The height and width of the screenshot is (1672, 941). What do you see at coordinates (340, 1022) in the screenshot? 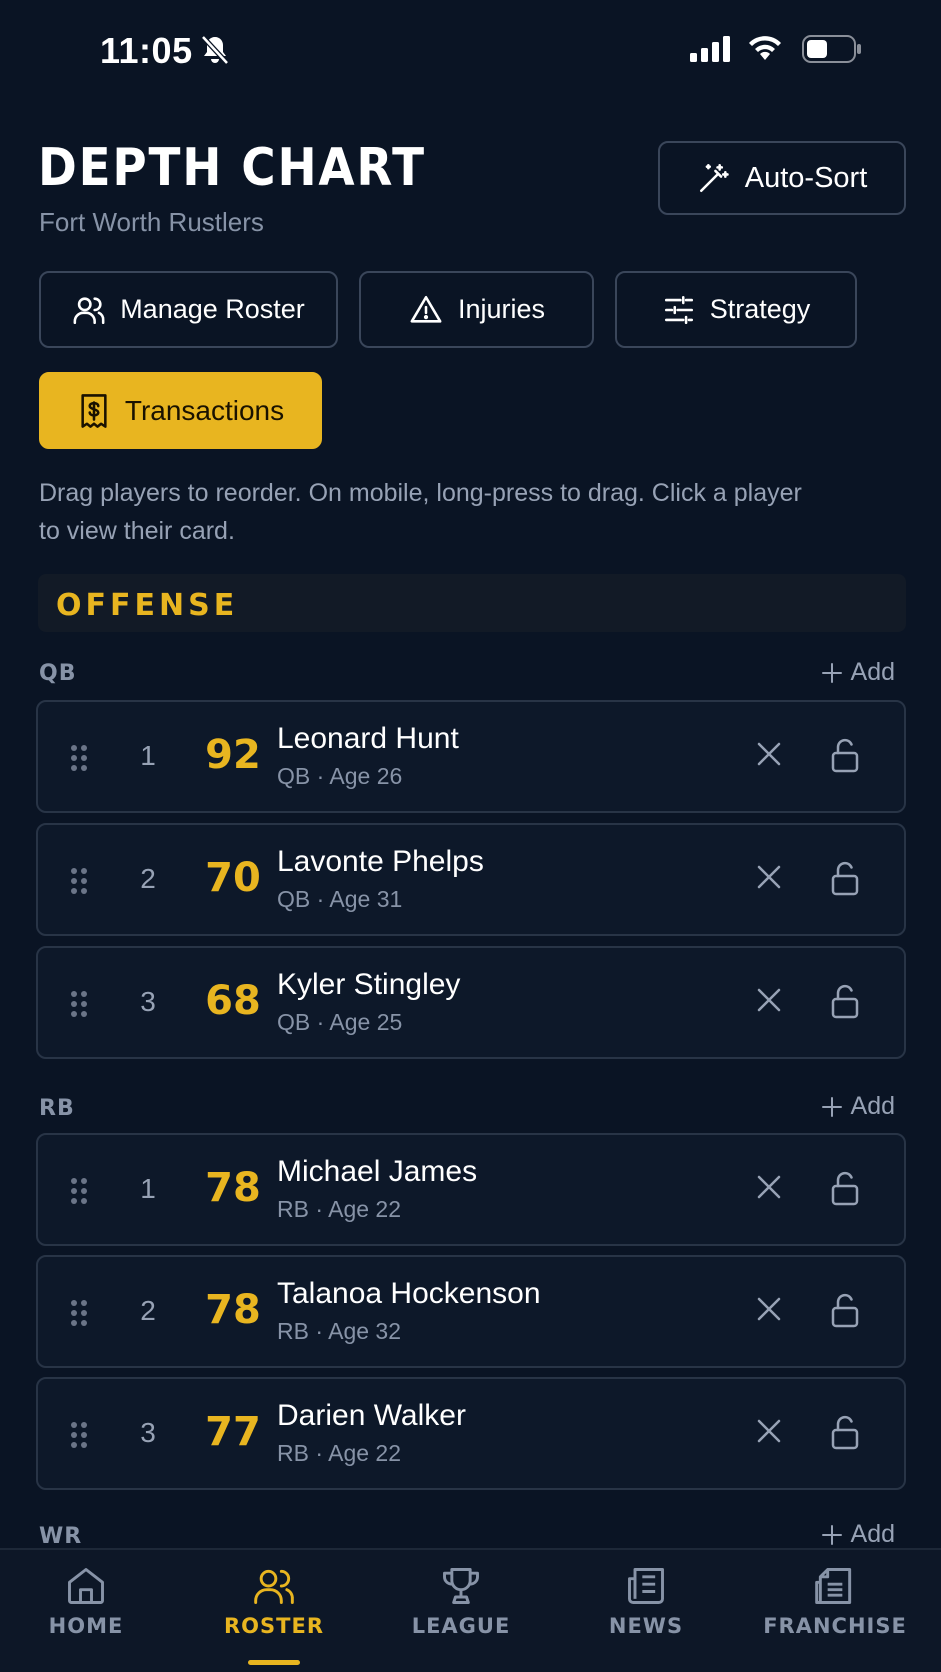
I see `player-meta: QB · Age 25` at bounding box center [340, 1022].